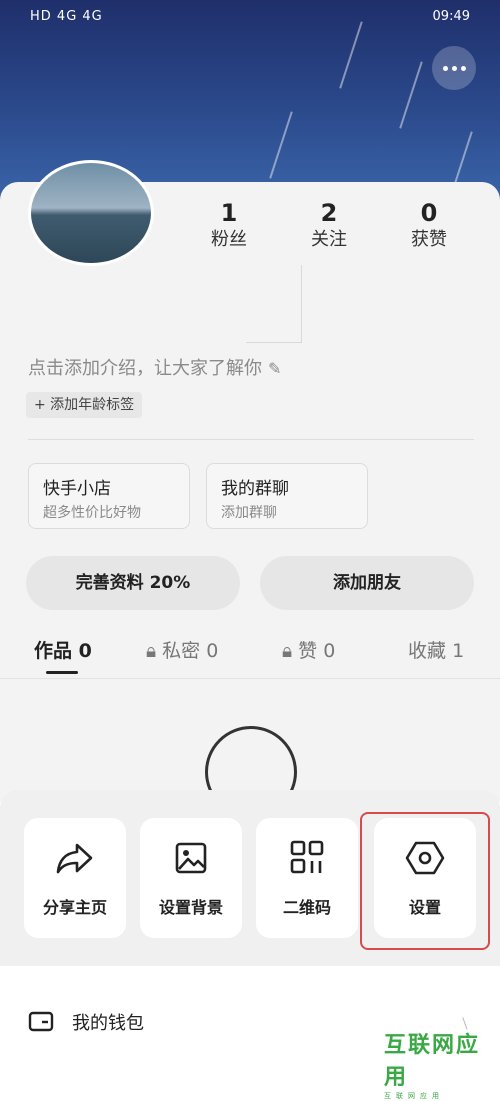 The height and width of the screenshot is (1101, 500). What do you see at coordinates (229, 213) in the screenshot?
I see `fans-count: 1` at bounding box center [229, 213].